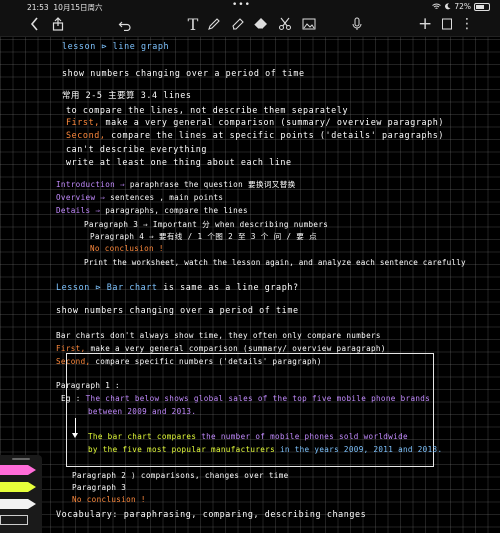 Image resolution: width=500 pixels, height=533 pixels. I want to click on outline-pen, so click(21, 520).